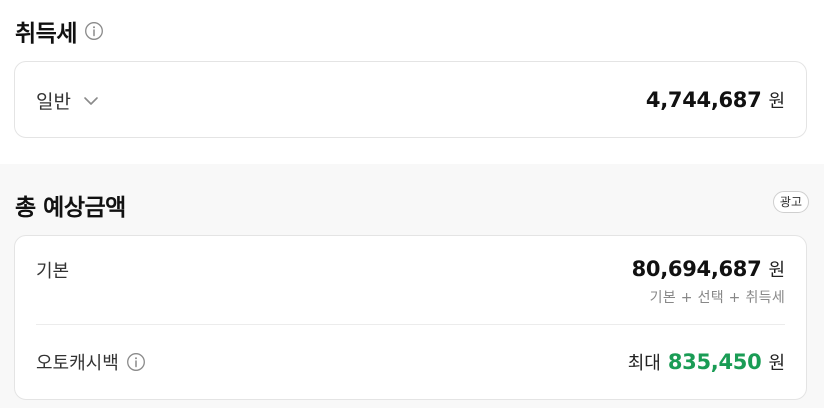 Image resolution: width=824 pixels, height=408 pixels. I want to click on total-estimate-header: 총 예상금액, so click(70, 205).